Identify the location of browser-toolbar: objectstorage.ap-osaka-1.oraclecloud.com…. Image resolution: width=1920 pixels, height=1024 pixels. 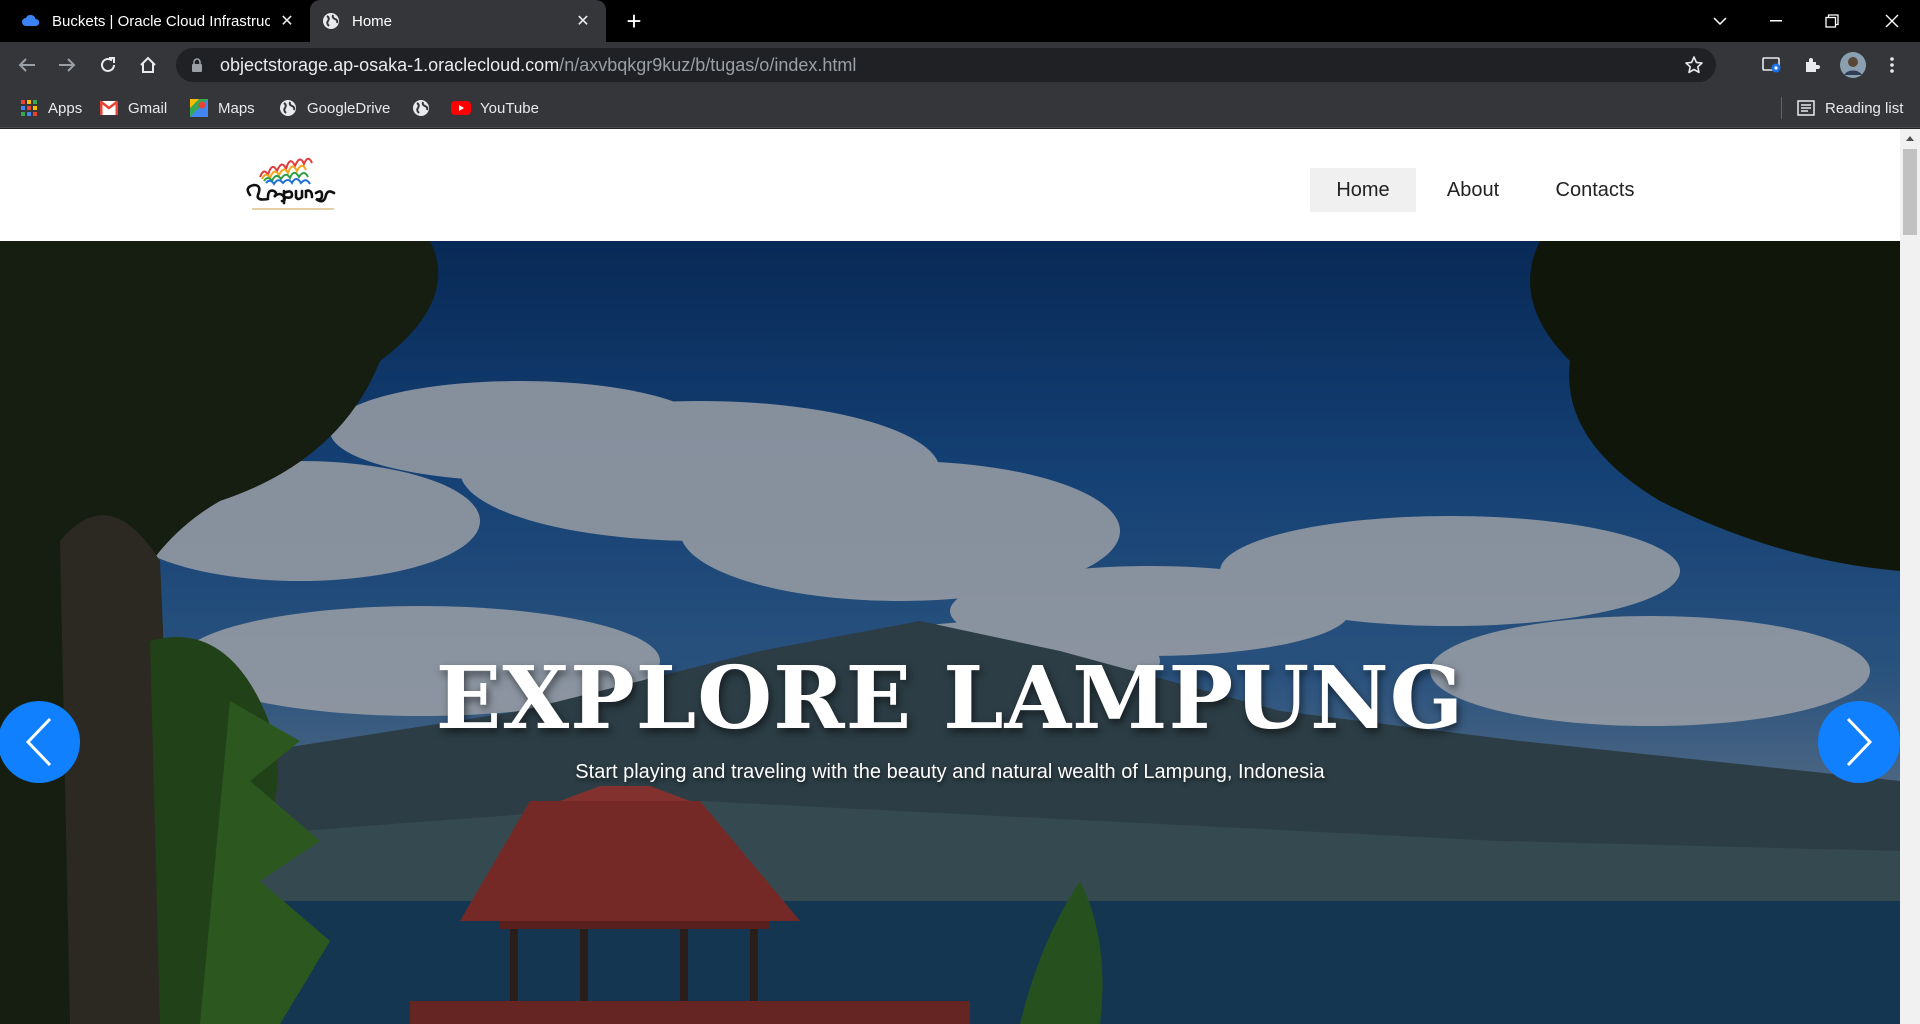
(960, 65).